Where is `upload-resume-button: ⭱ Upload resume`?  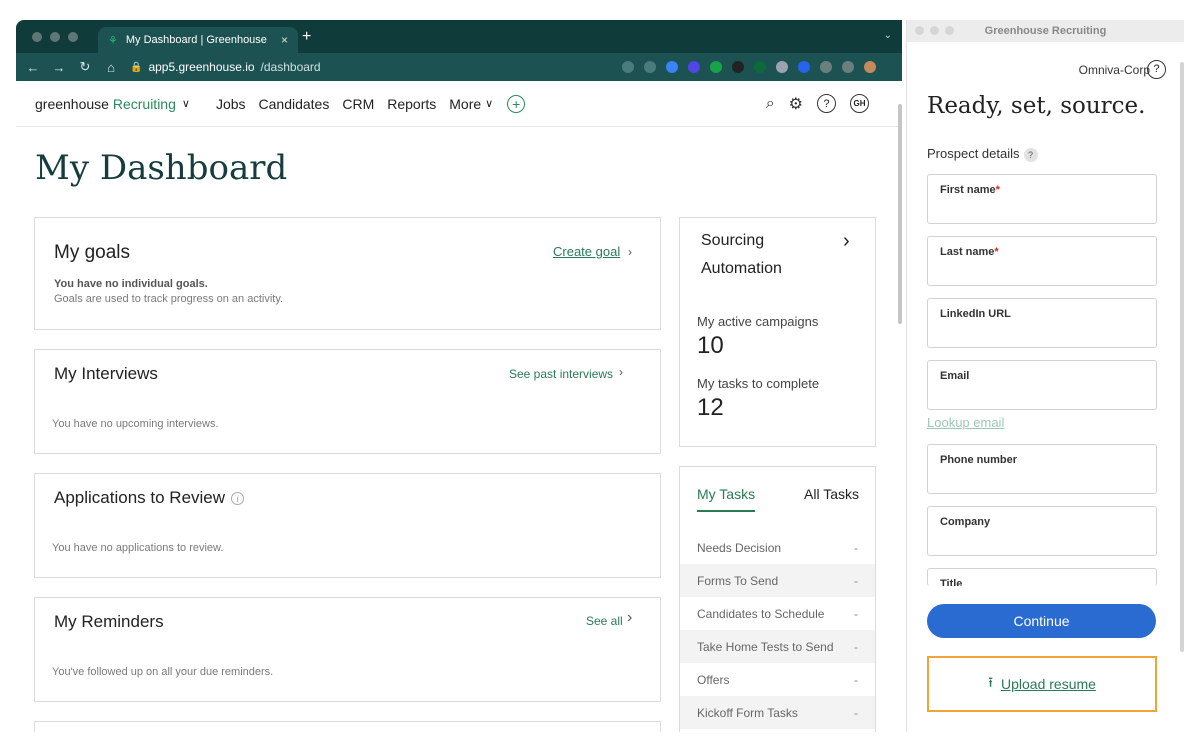 upload-resume-button: ⭱ Upload resume is located at coordinates (1042, 684).